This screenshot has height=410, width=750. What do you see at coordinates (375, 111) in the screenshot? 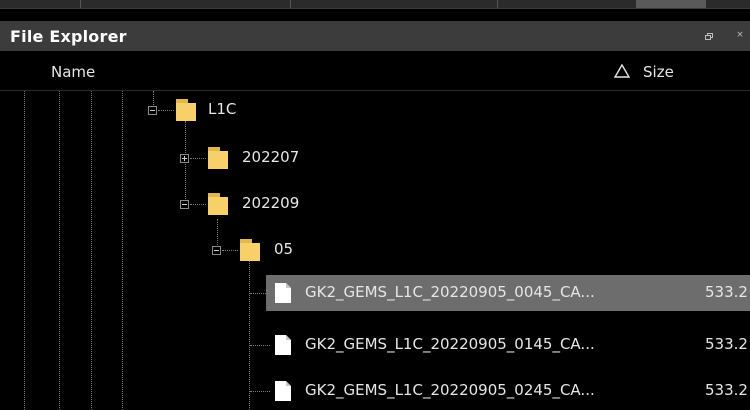
I see `tree-item-folder: L1C` at bounding box center [375, 111].